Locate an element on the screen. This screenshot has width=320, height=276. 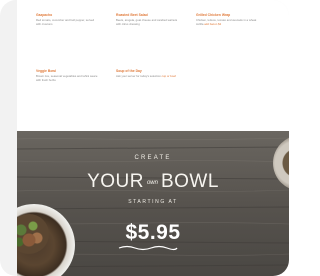
banner-title: YOUR own BOWL is located at coordinates (153, 182).